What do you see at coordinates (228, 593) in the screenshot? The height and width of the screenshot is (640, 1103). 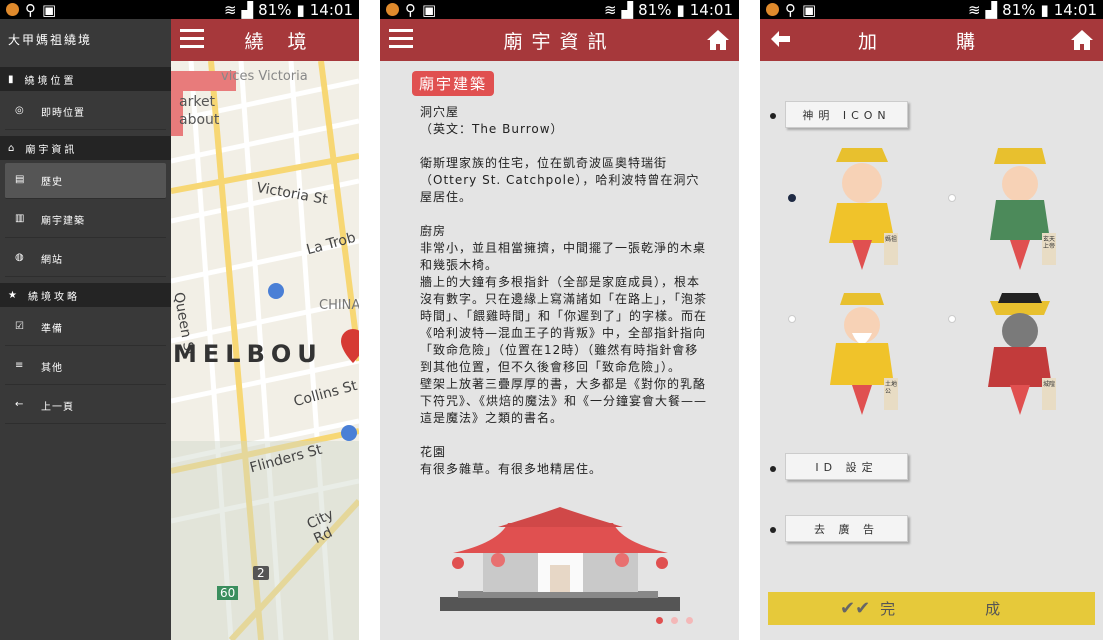 I see `map-label: 60` at bounding box center [228, 593].